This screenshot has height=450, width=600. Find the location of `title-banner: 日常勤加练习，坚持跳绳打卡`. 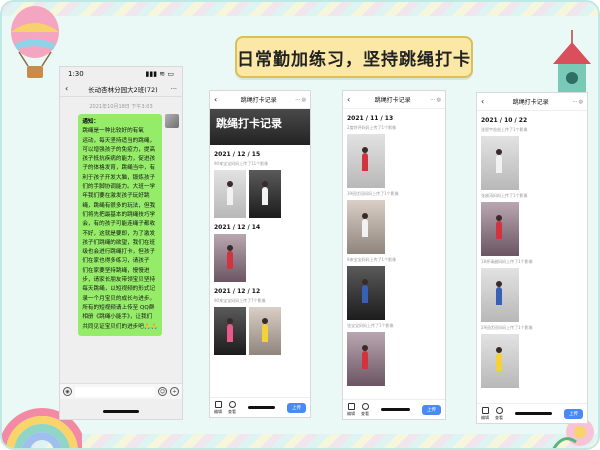

title-banner: 日常勤加练习，坚持跳绳打卡 is located at coordinates (354, 57).